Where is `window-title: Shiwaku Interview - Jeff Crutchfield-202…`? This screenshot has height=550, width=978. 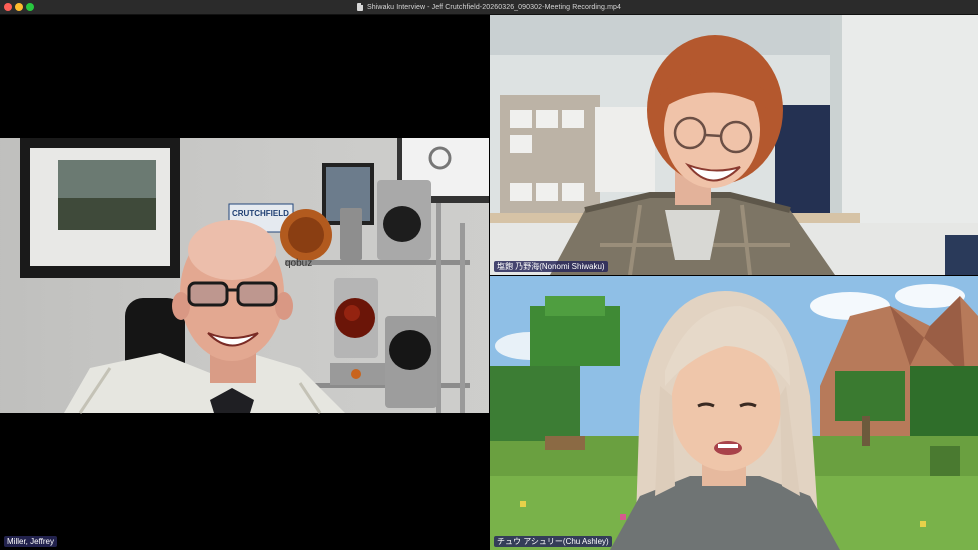 window-title: Shiwaku Interview - Jeff Crutchfield-202… is located at coordinates (489, 7).